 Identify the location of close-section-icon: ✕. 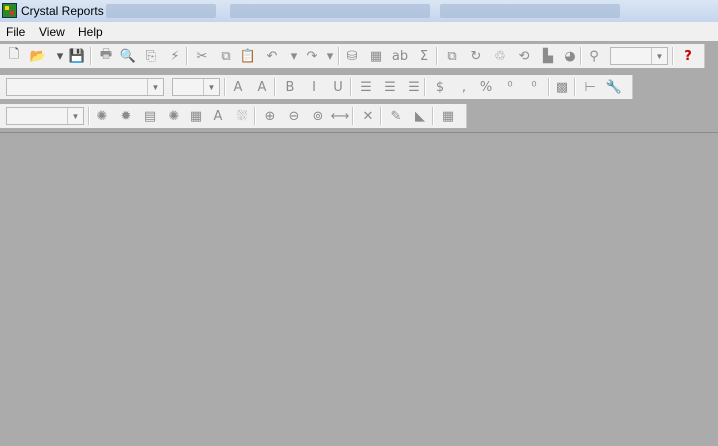
(368, 116).